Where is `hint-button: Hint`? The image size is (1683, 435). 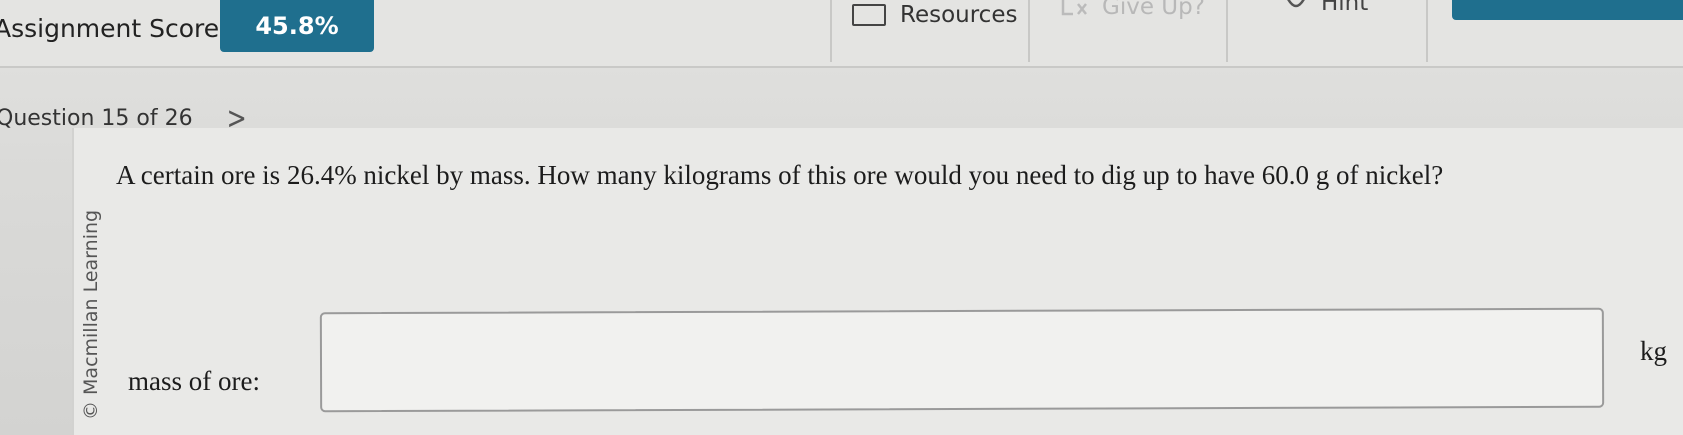
hint-button: Hint is located at coordinates (1326, 9).